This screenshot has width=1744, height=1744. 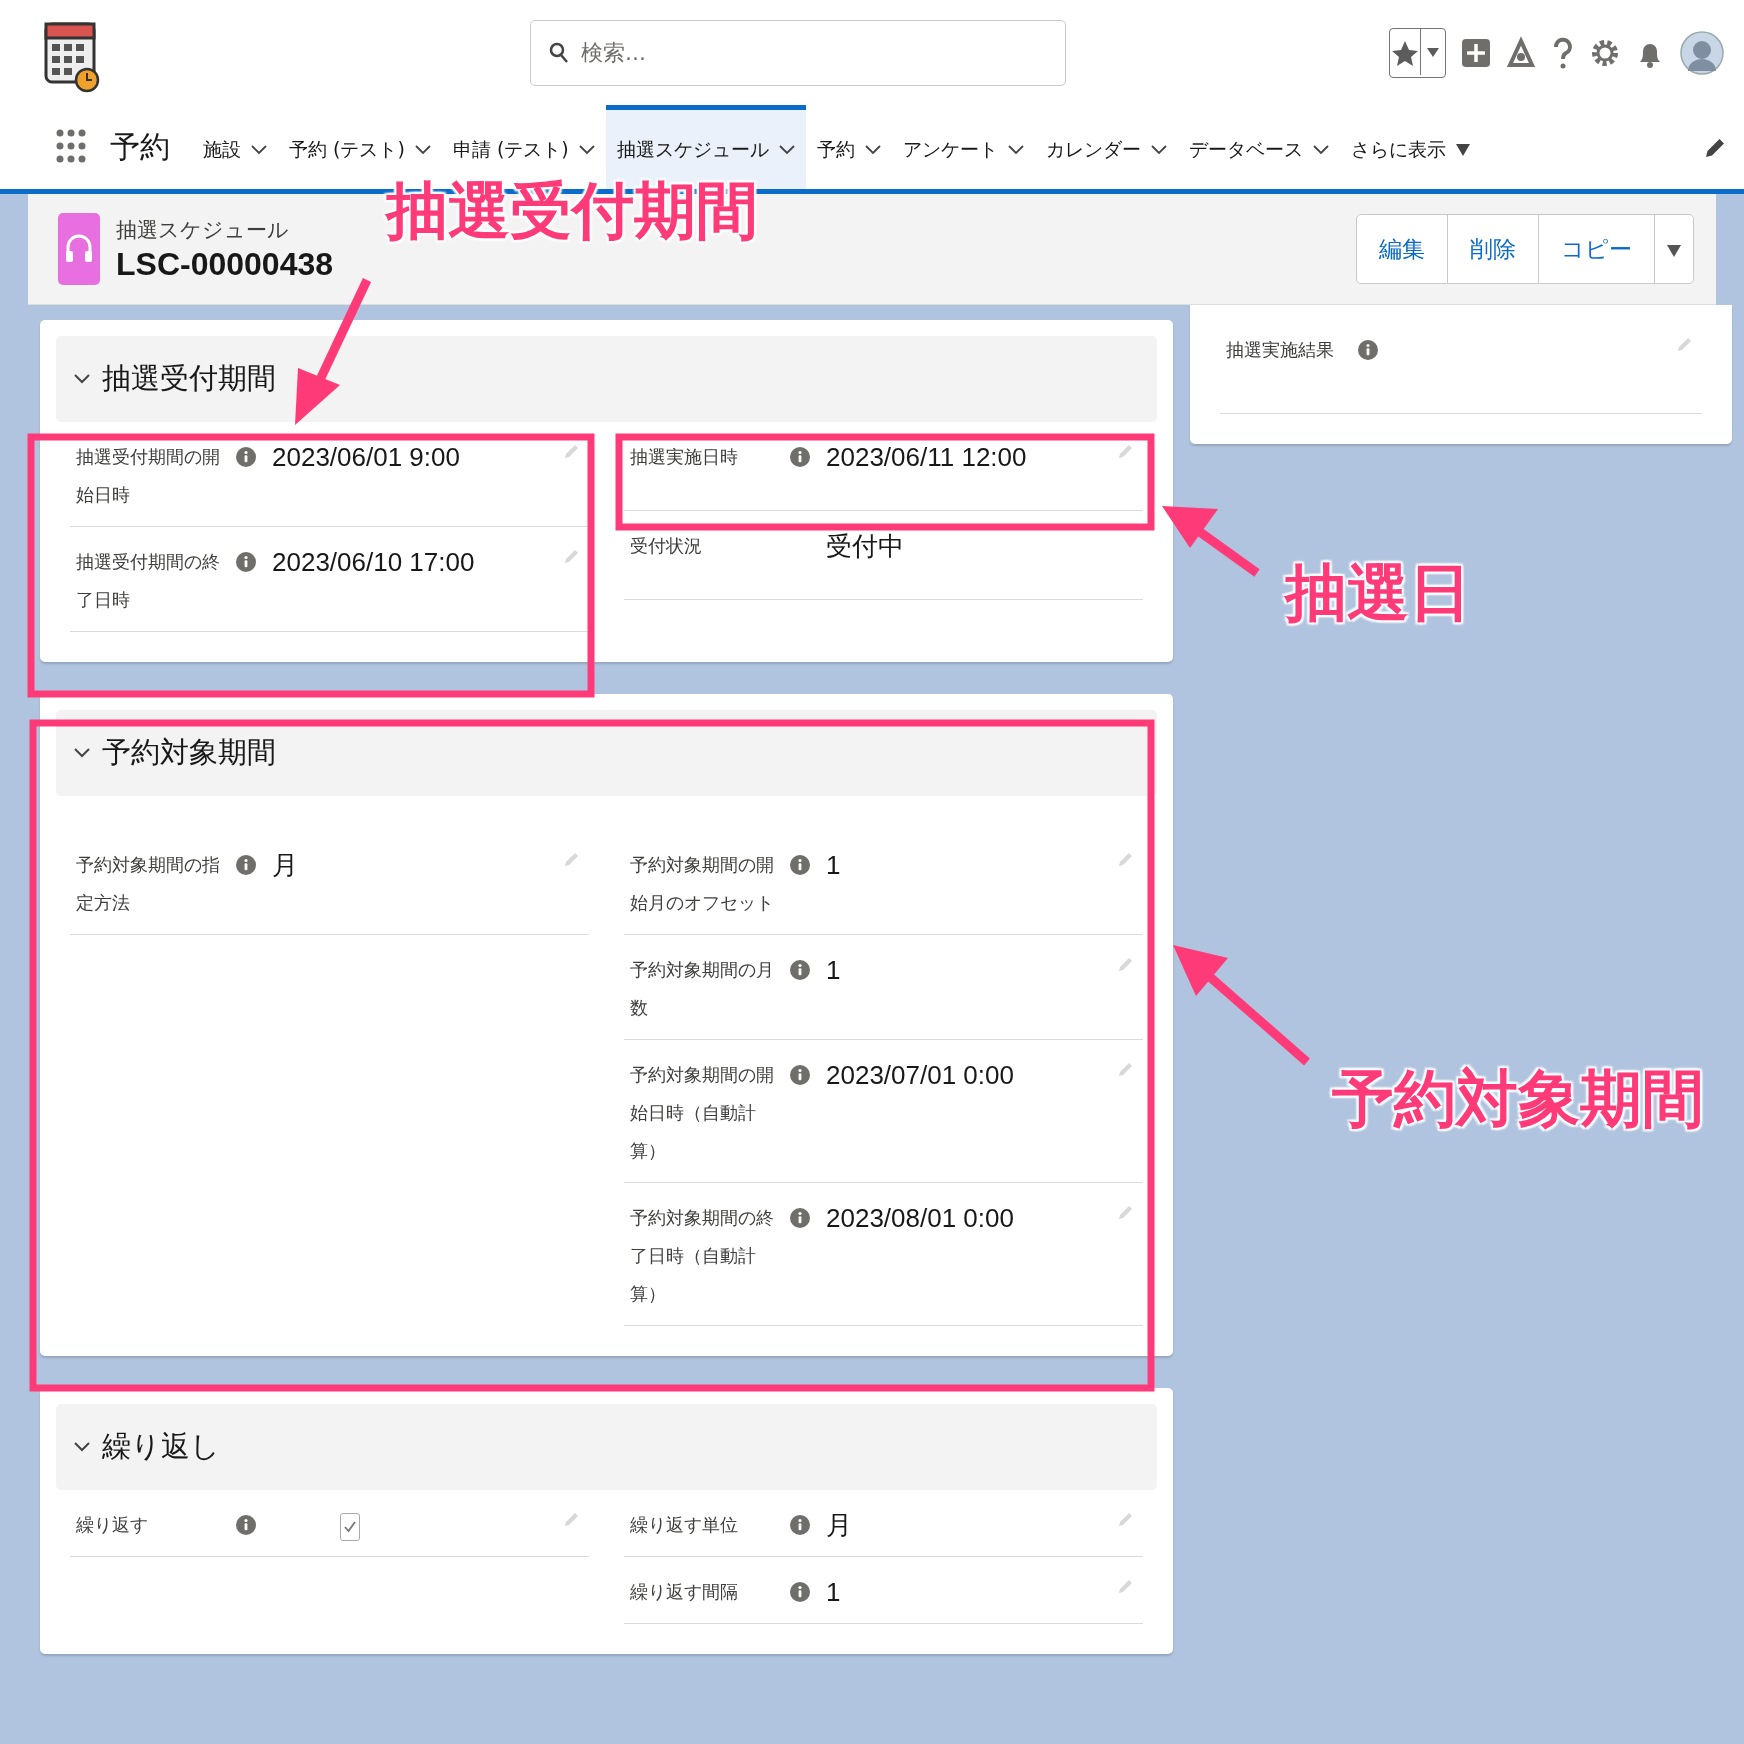 What do you see at coordinates (1410, 147) in the screenshot?
I see `nav-tab: さらに表示` at bounding box center [1410, 147].